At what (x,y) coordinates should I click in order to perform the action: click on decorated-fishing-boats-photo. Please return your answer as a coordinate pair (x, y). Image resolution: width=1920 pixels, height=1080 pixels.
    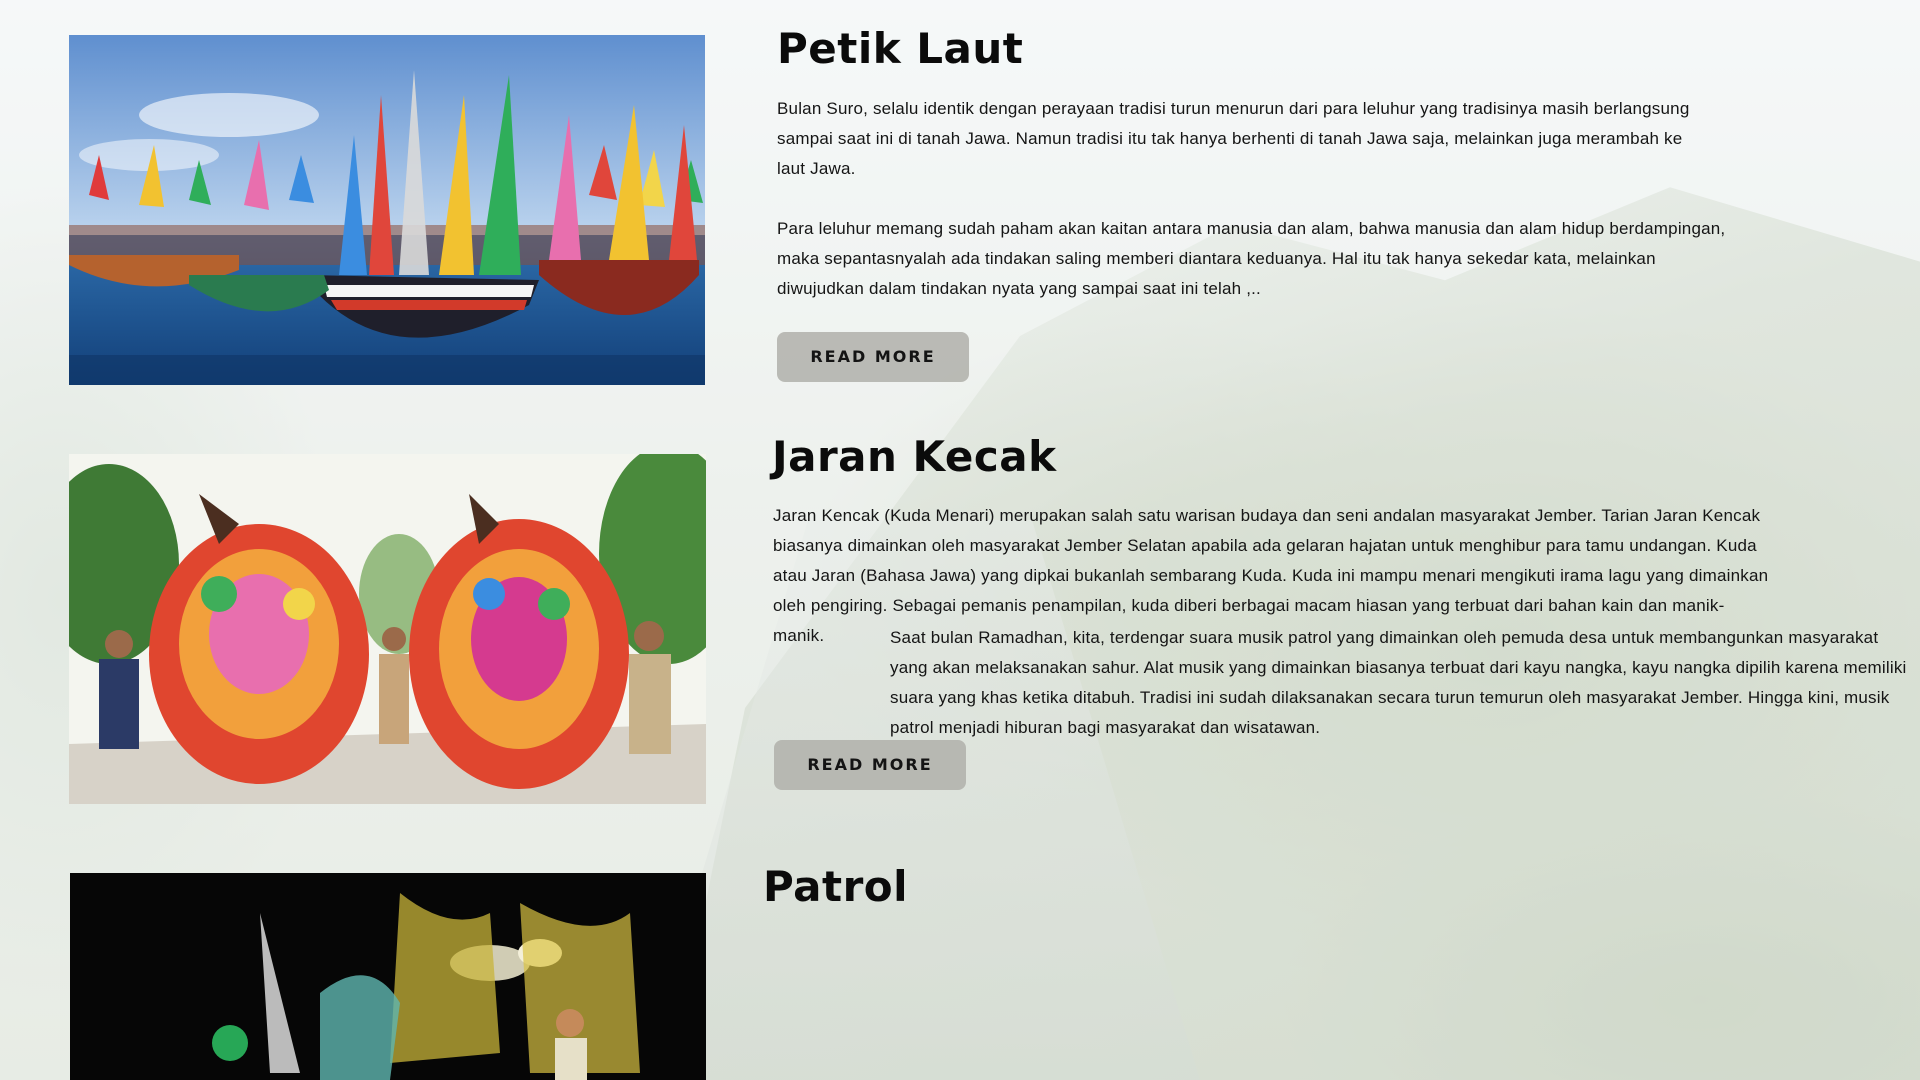
    Looking at the image, I should click on (387, 210).